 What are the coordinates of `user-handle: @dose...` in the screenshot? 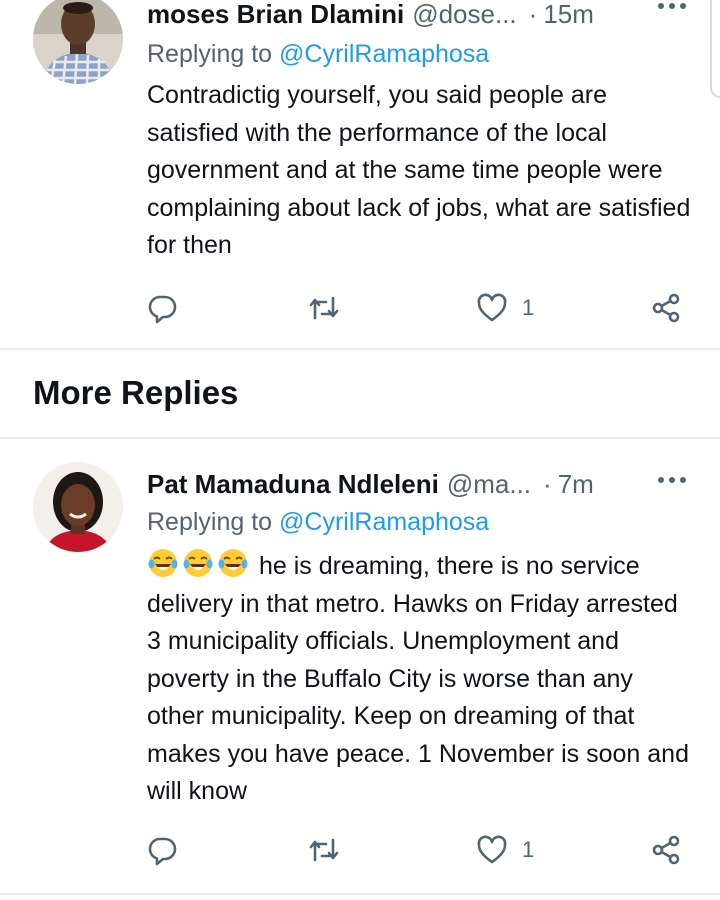 It's located at (464, 15).